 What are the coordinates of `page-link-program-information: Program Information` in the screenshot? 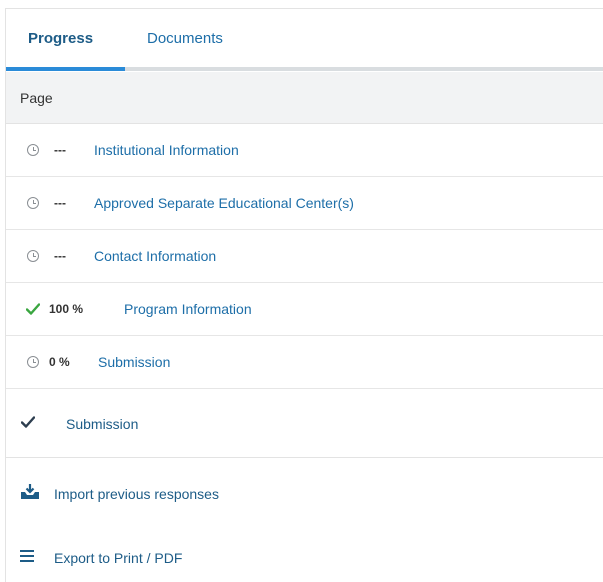 It's located at (188, 309).